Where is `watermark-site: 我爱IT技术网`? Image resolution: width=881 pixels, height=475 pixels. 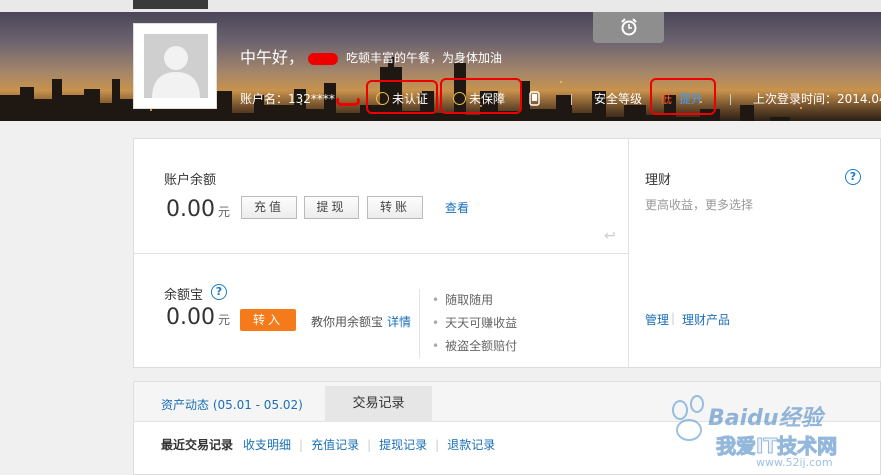 watermark-site: 我爱IT技术网 is located at coordinates (776, 446).